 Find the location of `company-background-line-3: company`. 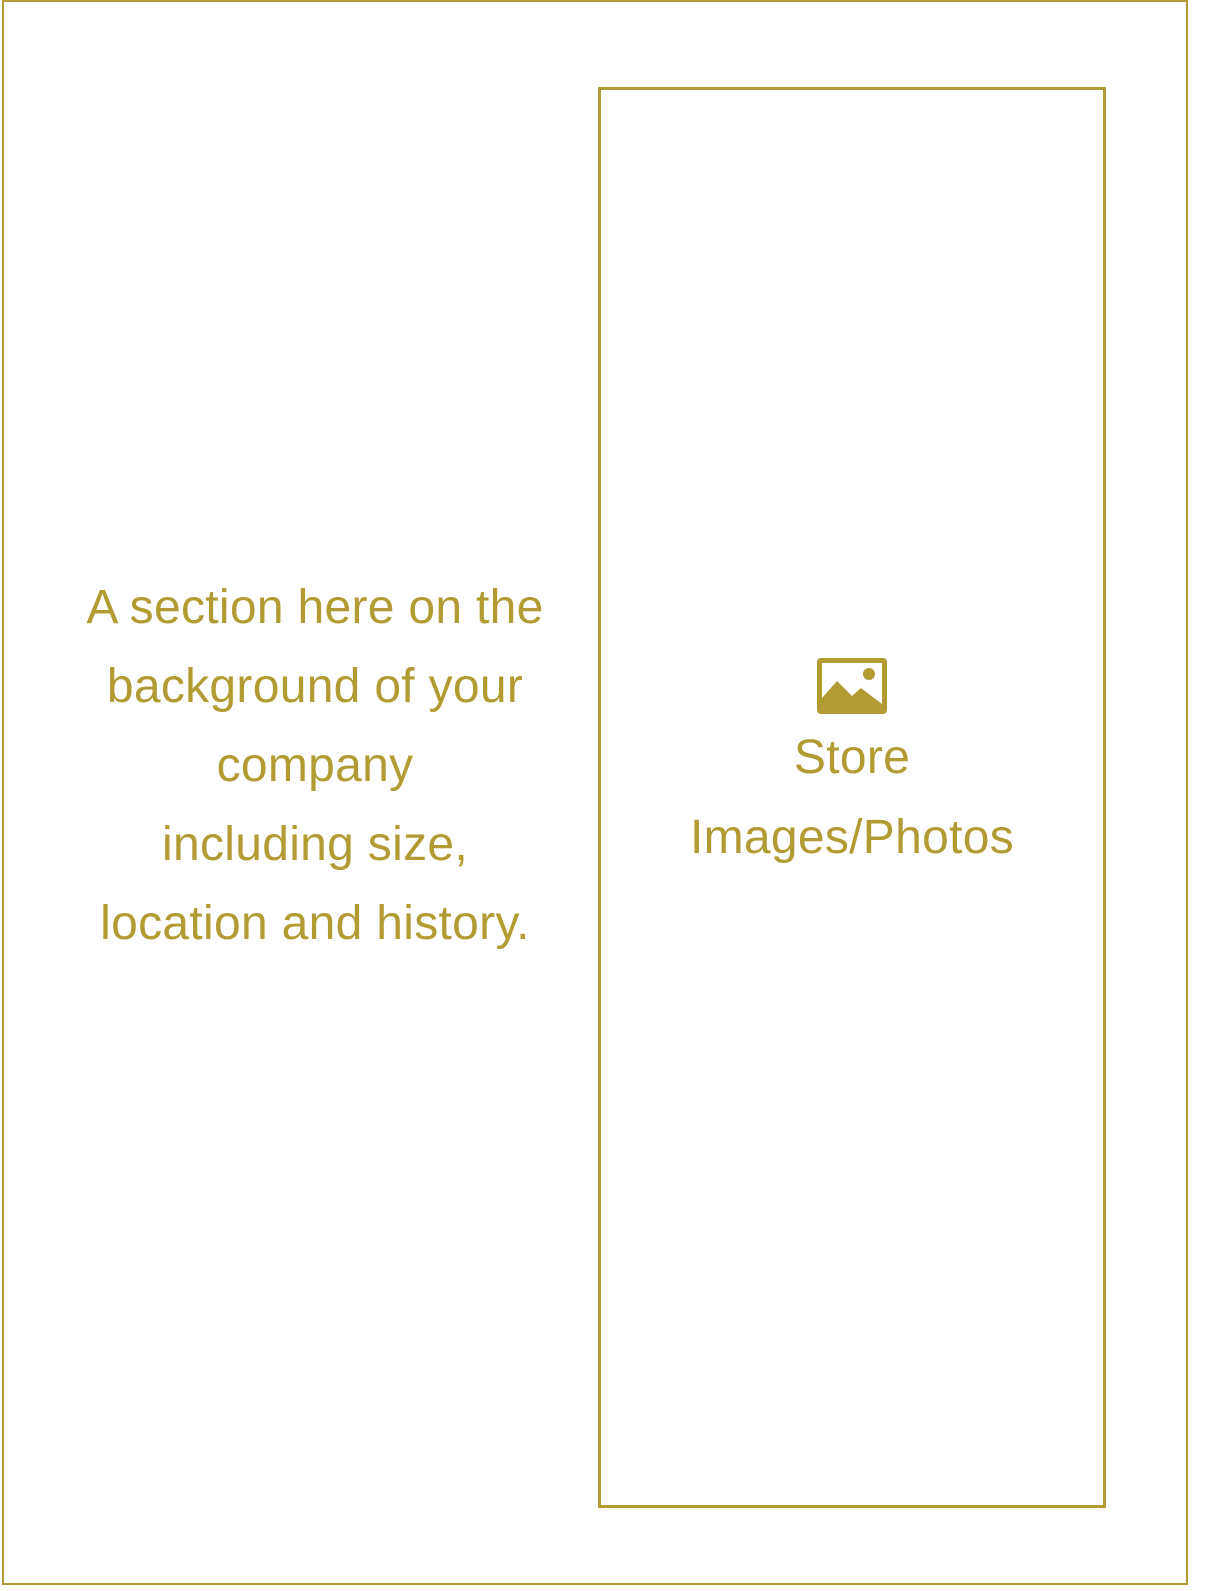

company-background-line-3: company is located at coordinates (315, 765).